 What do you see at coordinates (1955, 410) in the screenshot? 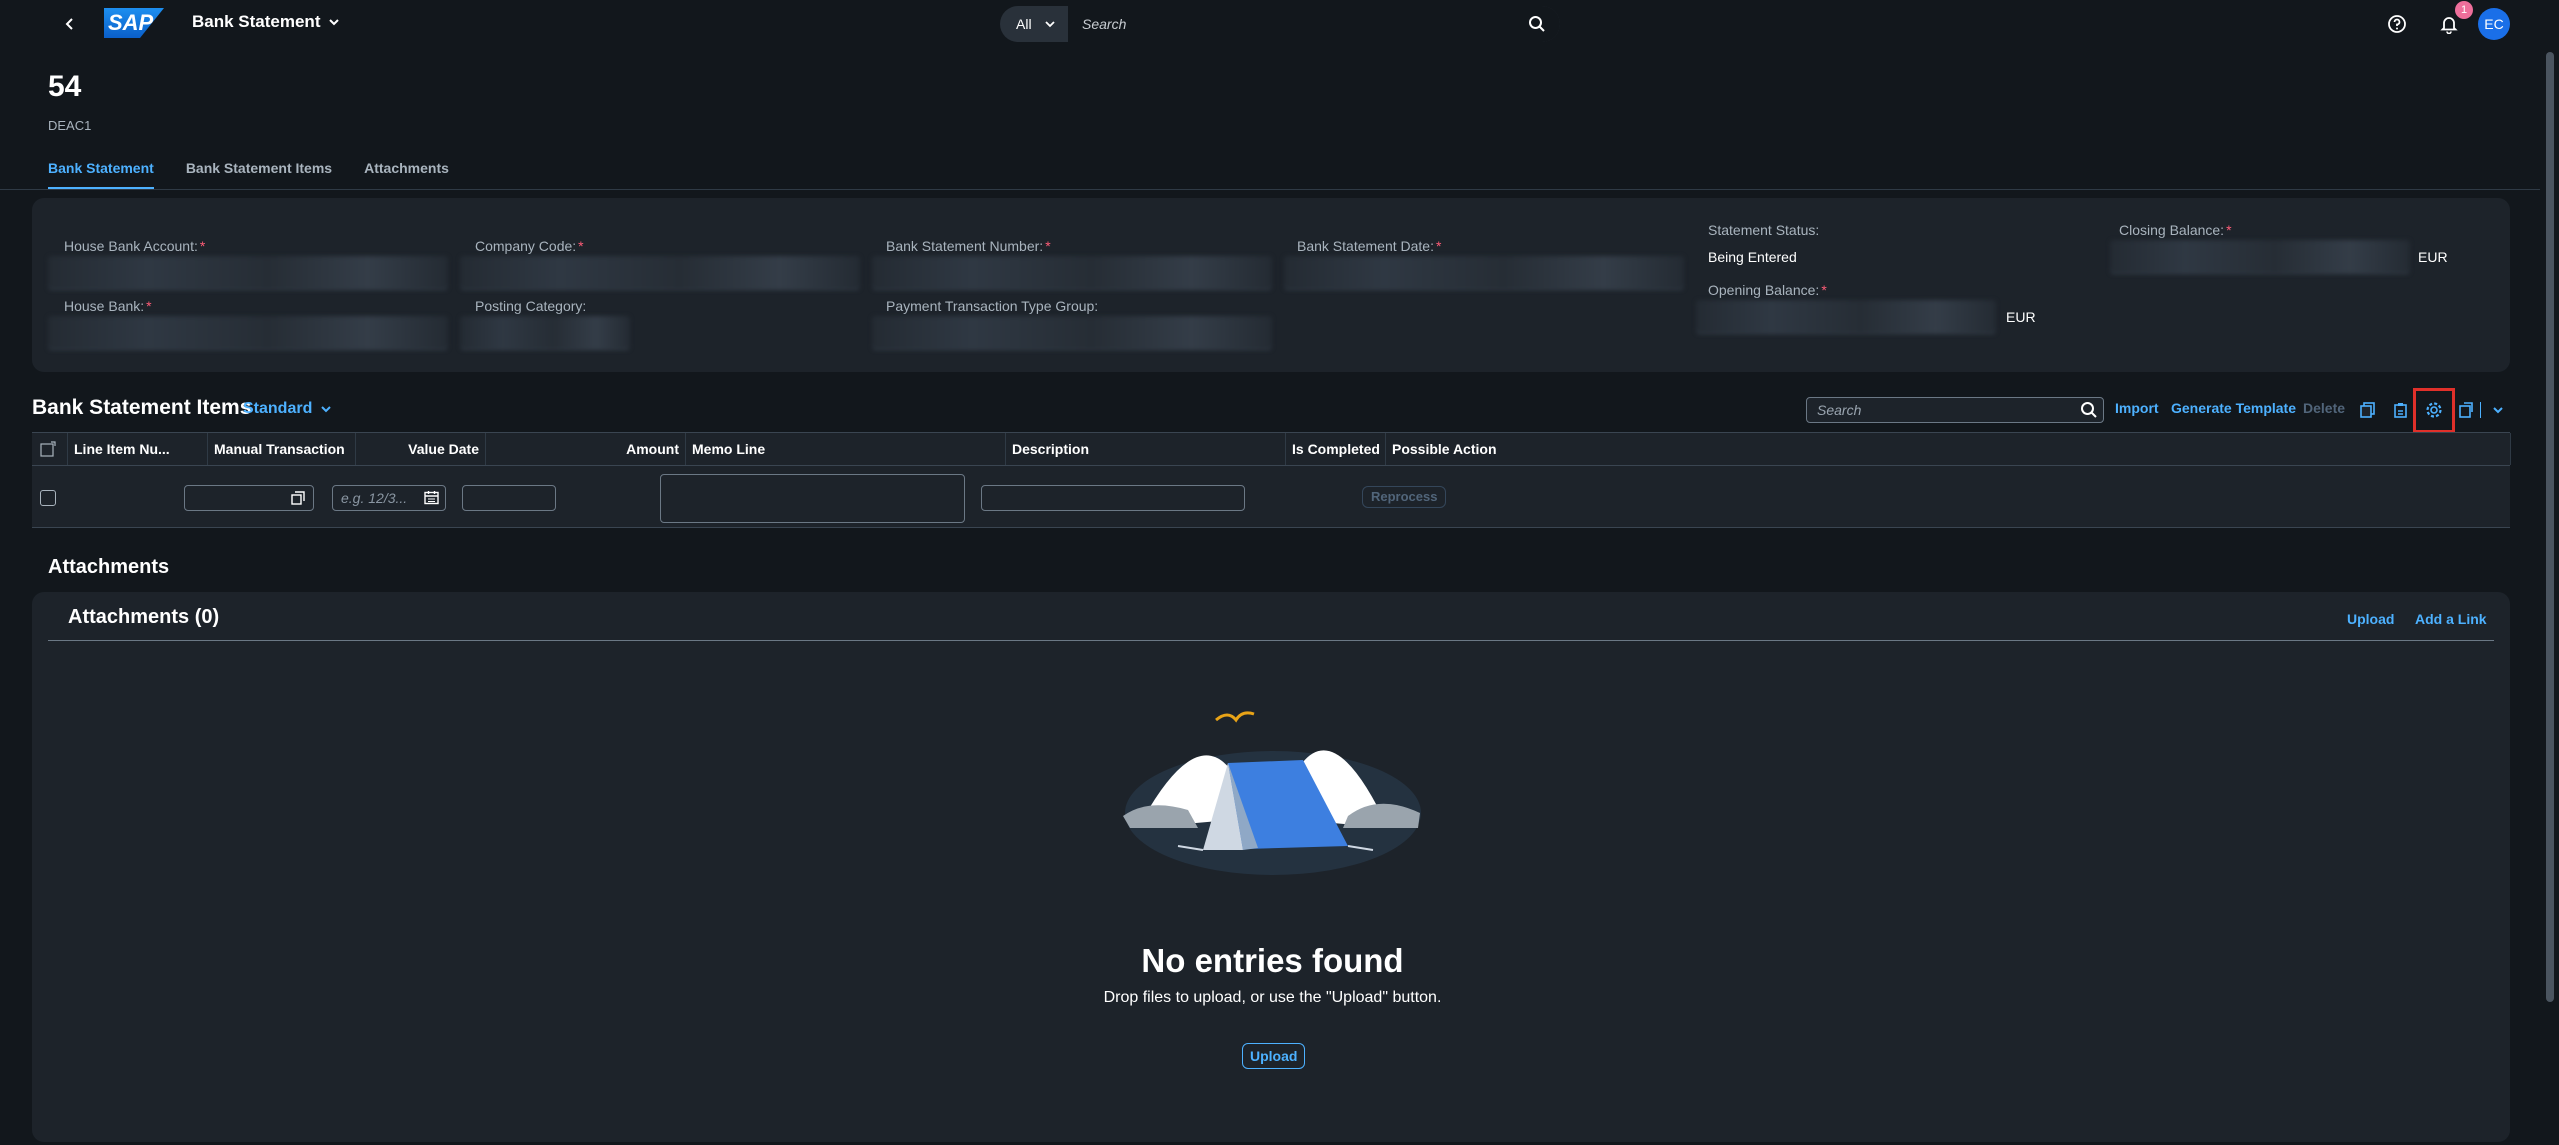
I see `items-search-input` at bounding box center [1955, 410].